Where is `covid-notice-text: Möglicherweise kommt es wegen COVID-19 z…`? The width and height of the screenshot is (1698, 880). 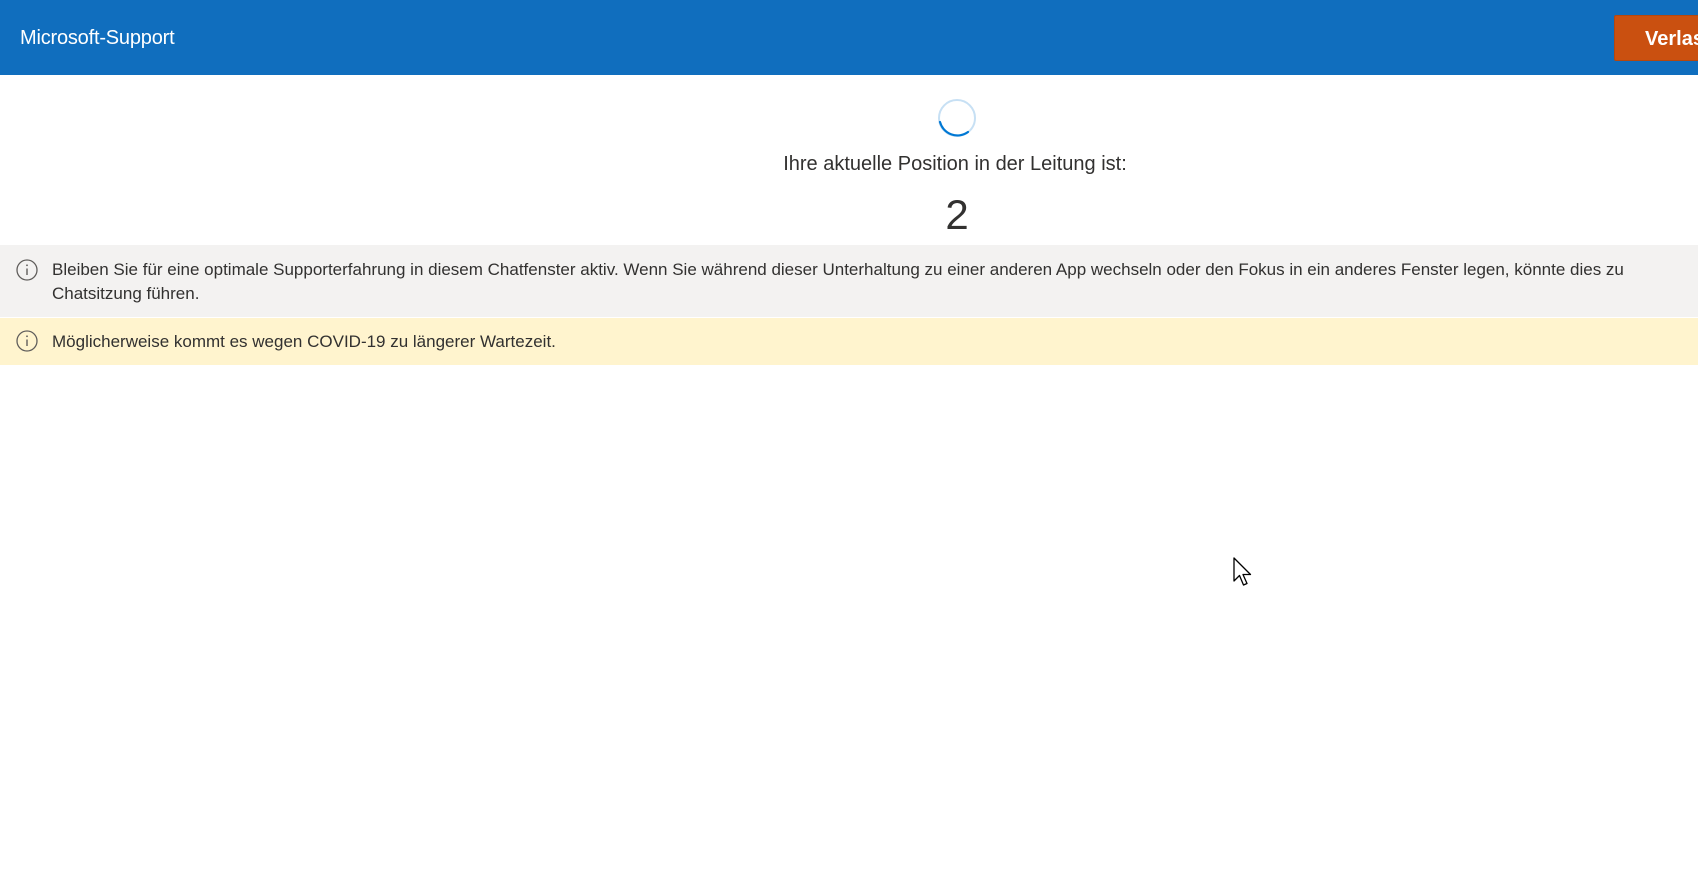 covid-notice-text: Möglicherweise kommt es wegen COVID-19 z… is located at coordinates (304, 341).